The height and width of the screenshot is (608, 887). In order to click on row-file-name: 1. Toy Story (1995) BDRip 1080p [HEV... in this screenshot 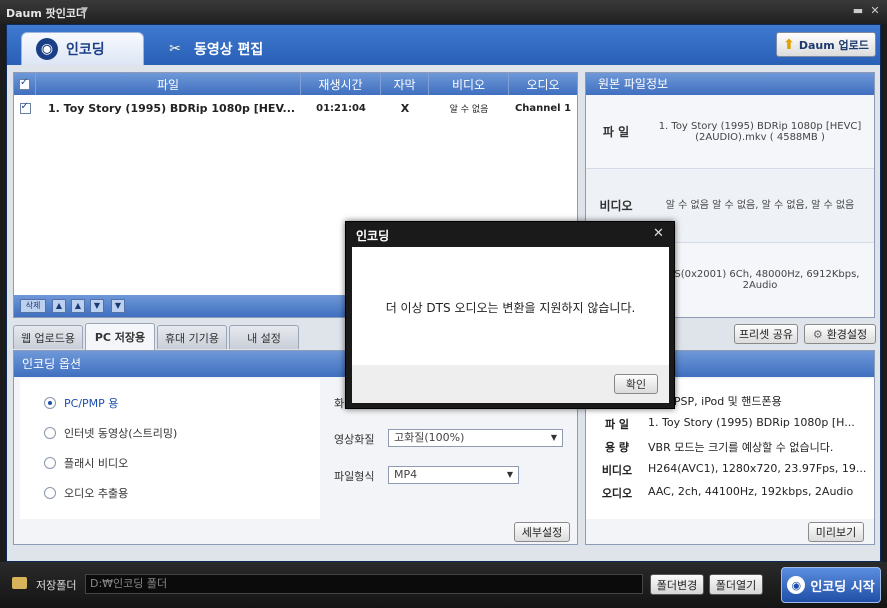, I will do `click(172, 108)`.